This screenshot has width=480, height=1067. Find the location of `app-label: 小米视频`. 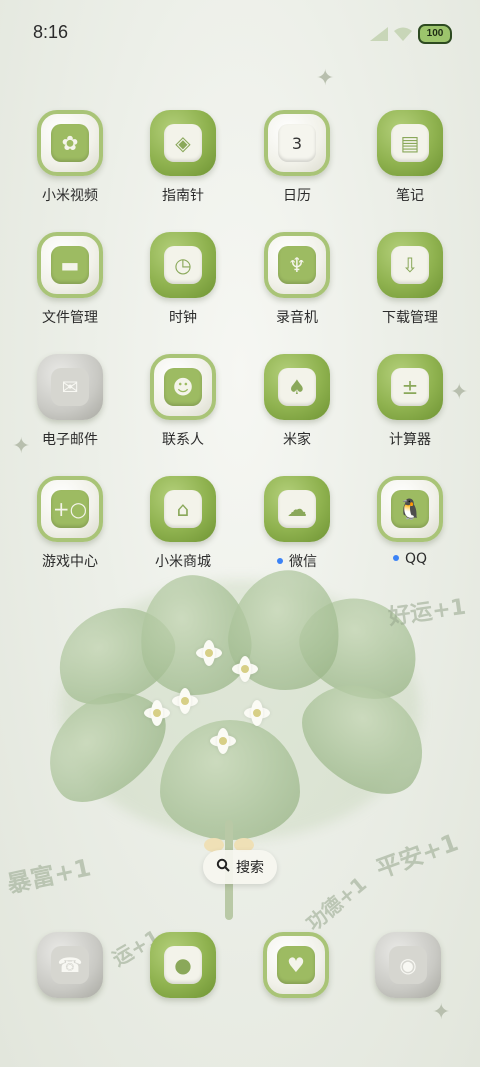

app-label: 小米视频 is located at coordinates (70, 195).